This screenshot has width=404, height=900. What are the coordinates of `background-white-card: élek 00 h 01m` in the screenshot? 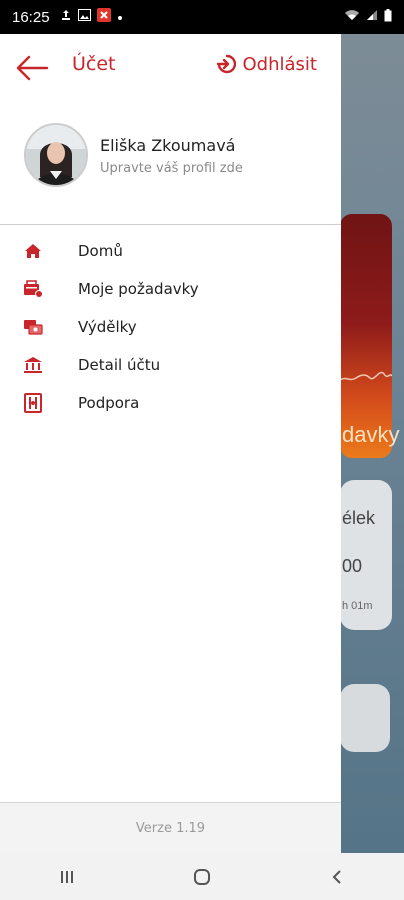 It's located at (366, 555).